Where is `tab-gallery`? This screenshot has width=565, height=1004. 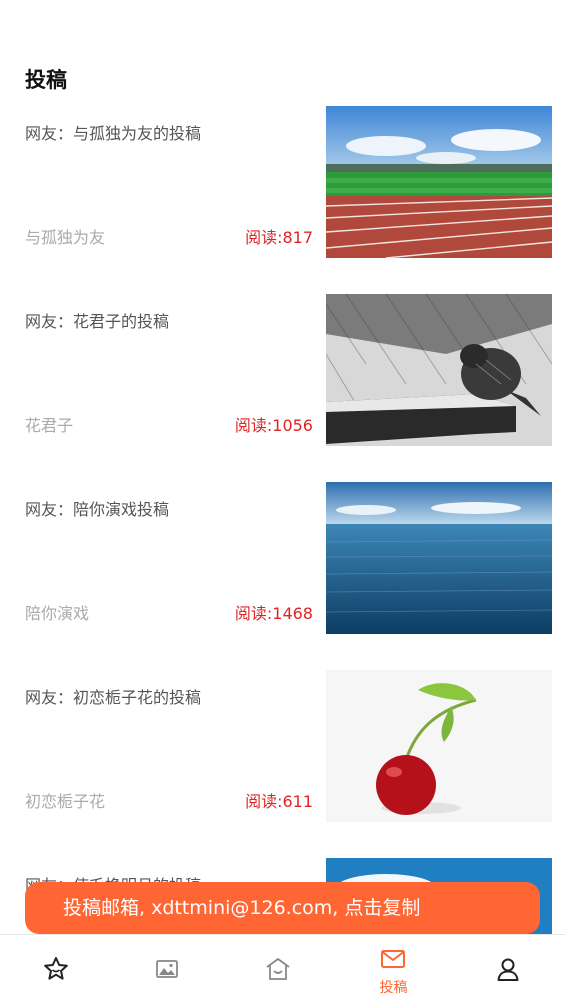
tab-gallery is located at coordinates (167, 969).